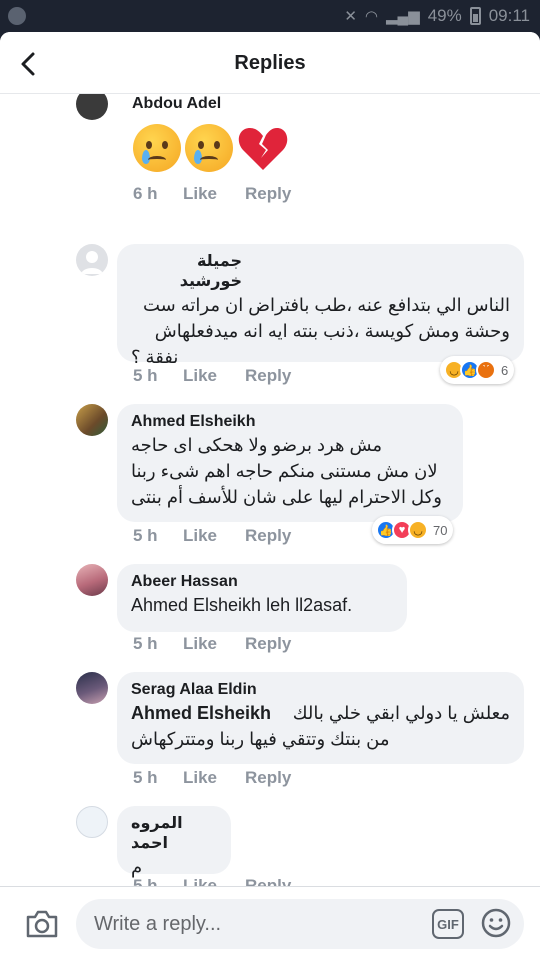 The image size is (540, 960). Describe the element at coordinates (270, 923) in the screenshot. I see `reply-composer: GIF` at that location.